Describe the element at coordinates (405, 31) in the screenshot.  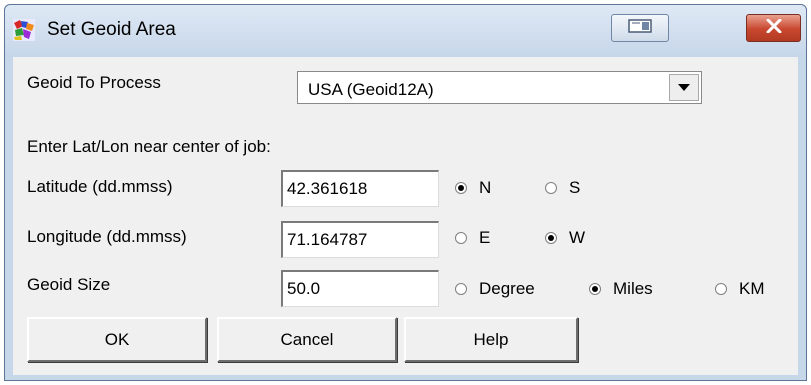
I see `title-bar: Set Geoid Area` at that location.